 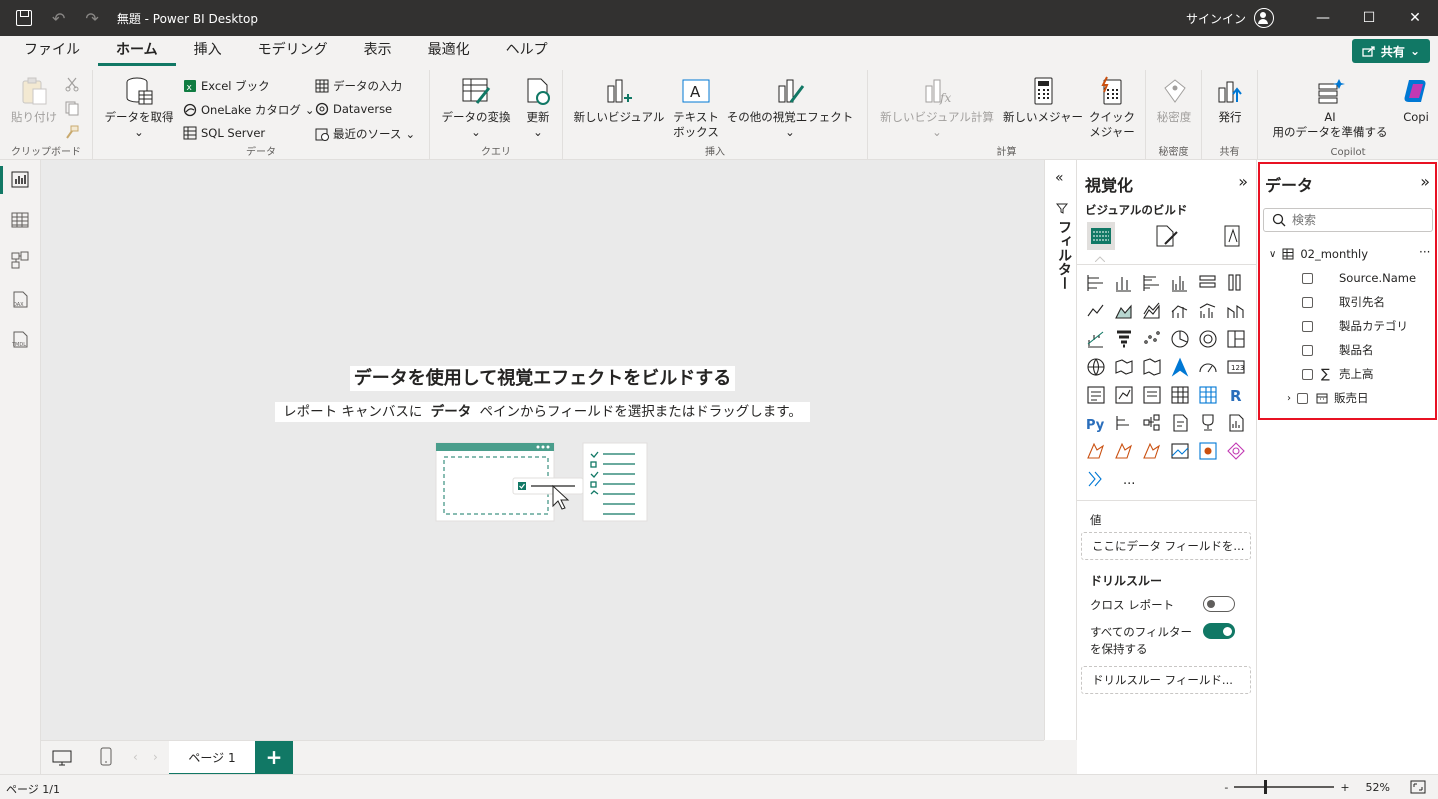 What do you see at coordinates (1111, 90) in the screenshot?
I see `quick-measure-icon` at bounding box center [1111, 90].